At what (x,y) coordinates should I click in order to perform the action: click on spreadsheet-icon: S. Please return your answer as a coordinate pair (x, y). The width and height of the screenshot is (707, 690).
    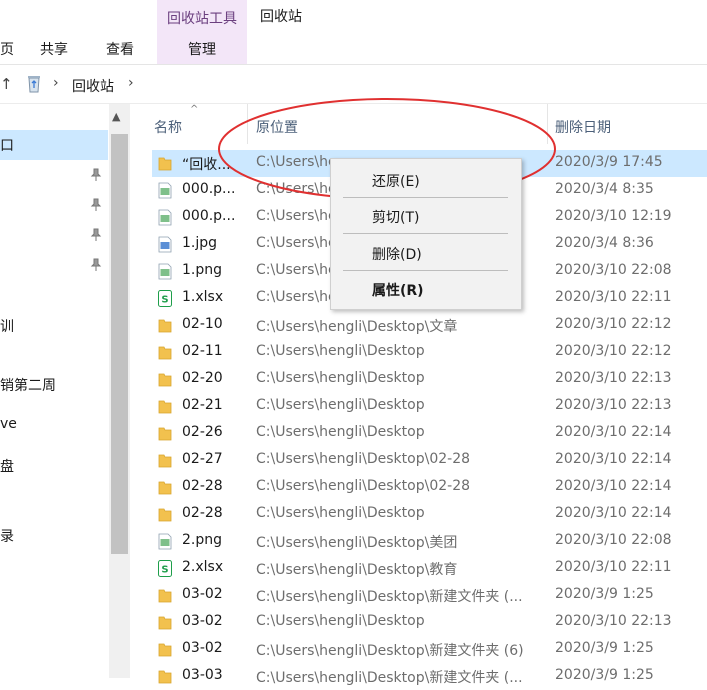
    Looking at the image, I should click on (165, 298).